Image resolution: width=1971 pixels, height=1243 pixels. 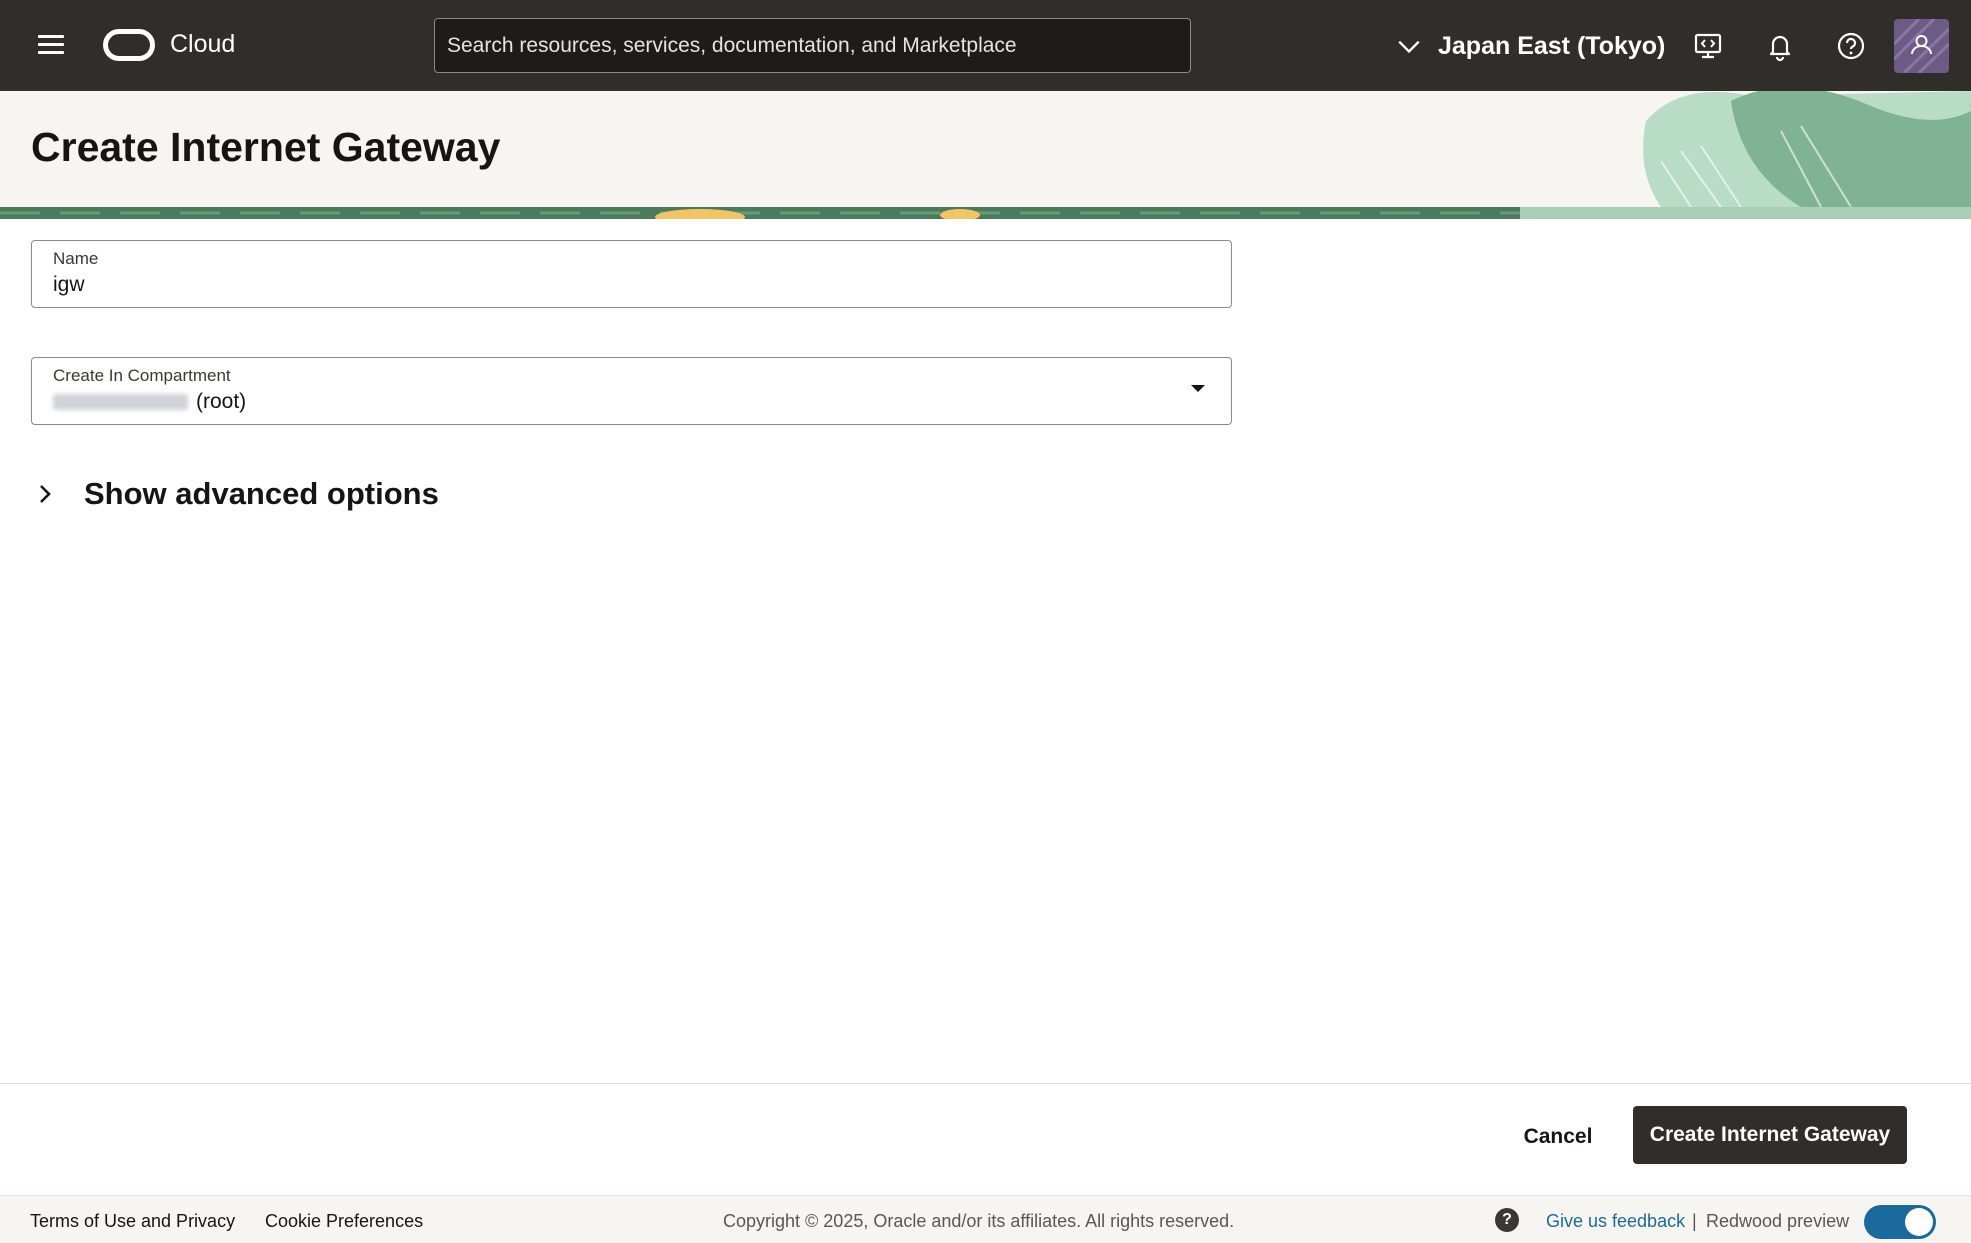 What do you see at coordinates (45, 494) in the screenshot?
I see `chevron-right-icon` at bounding box center [45, 494].